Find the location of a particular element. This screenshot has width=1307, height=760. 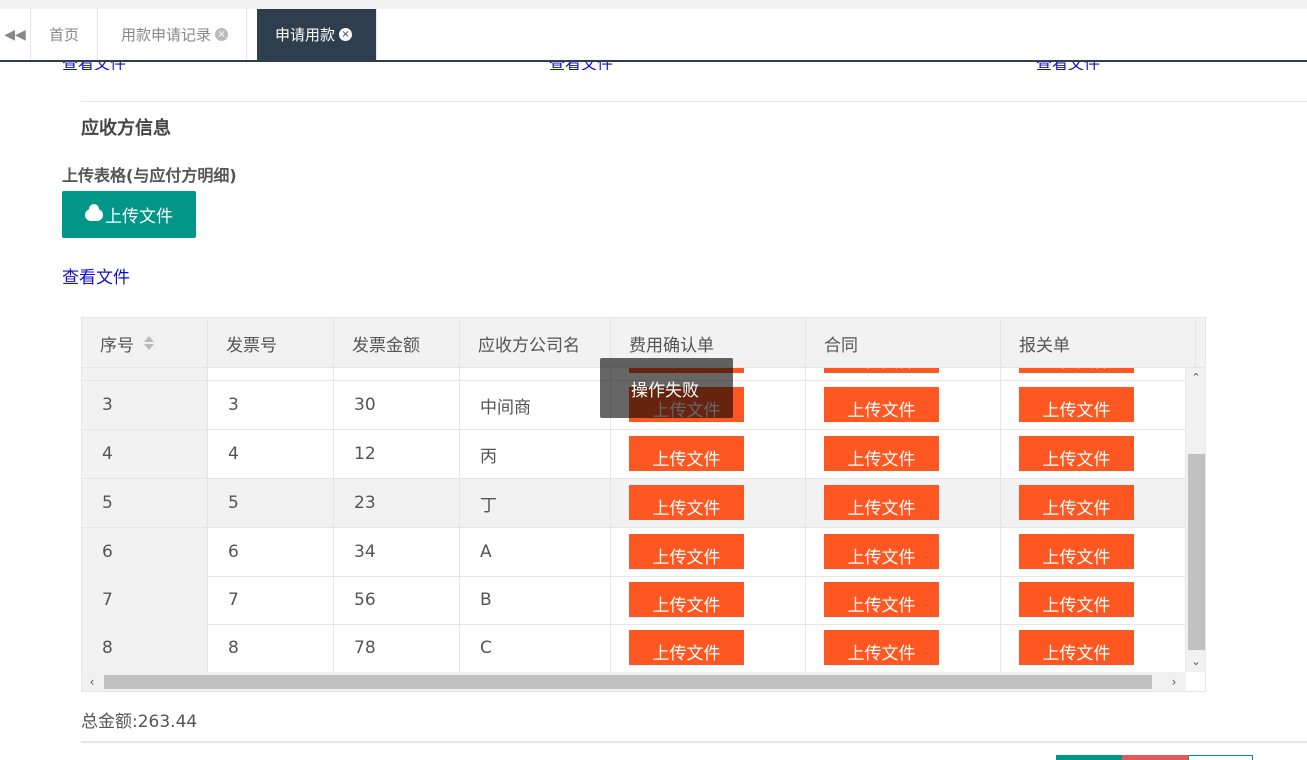

sort-icon is located at coordinates (149, 343).